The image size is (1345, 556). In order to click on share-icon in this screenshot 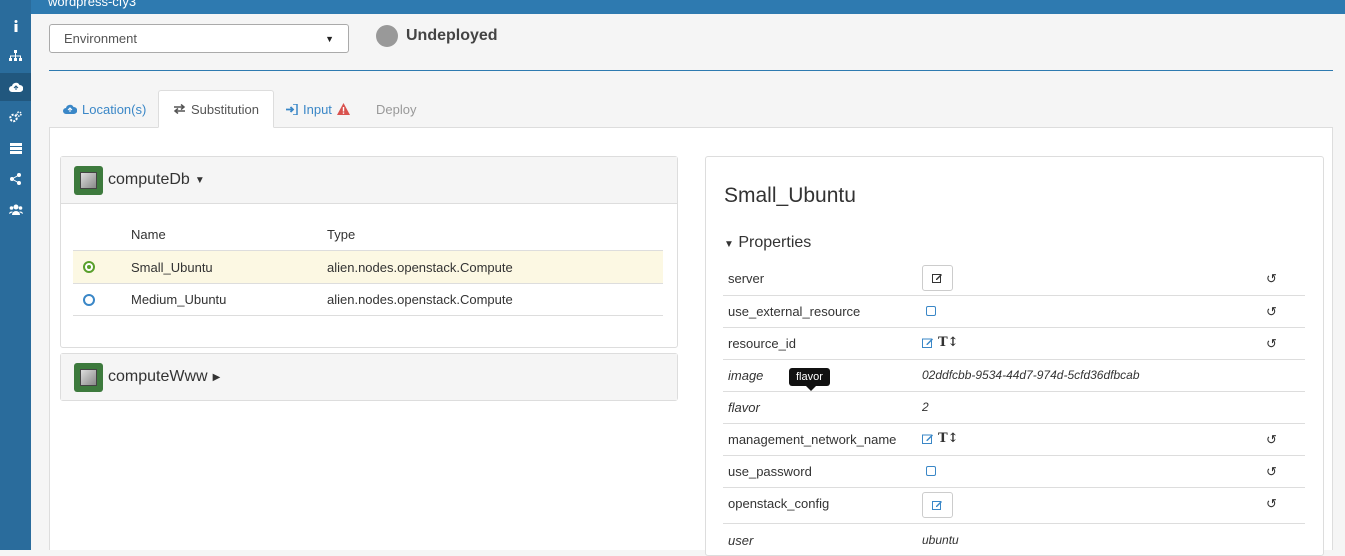, I will do `click(15, 179)`.